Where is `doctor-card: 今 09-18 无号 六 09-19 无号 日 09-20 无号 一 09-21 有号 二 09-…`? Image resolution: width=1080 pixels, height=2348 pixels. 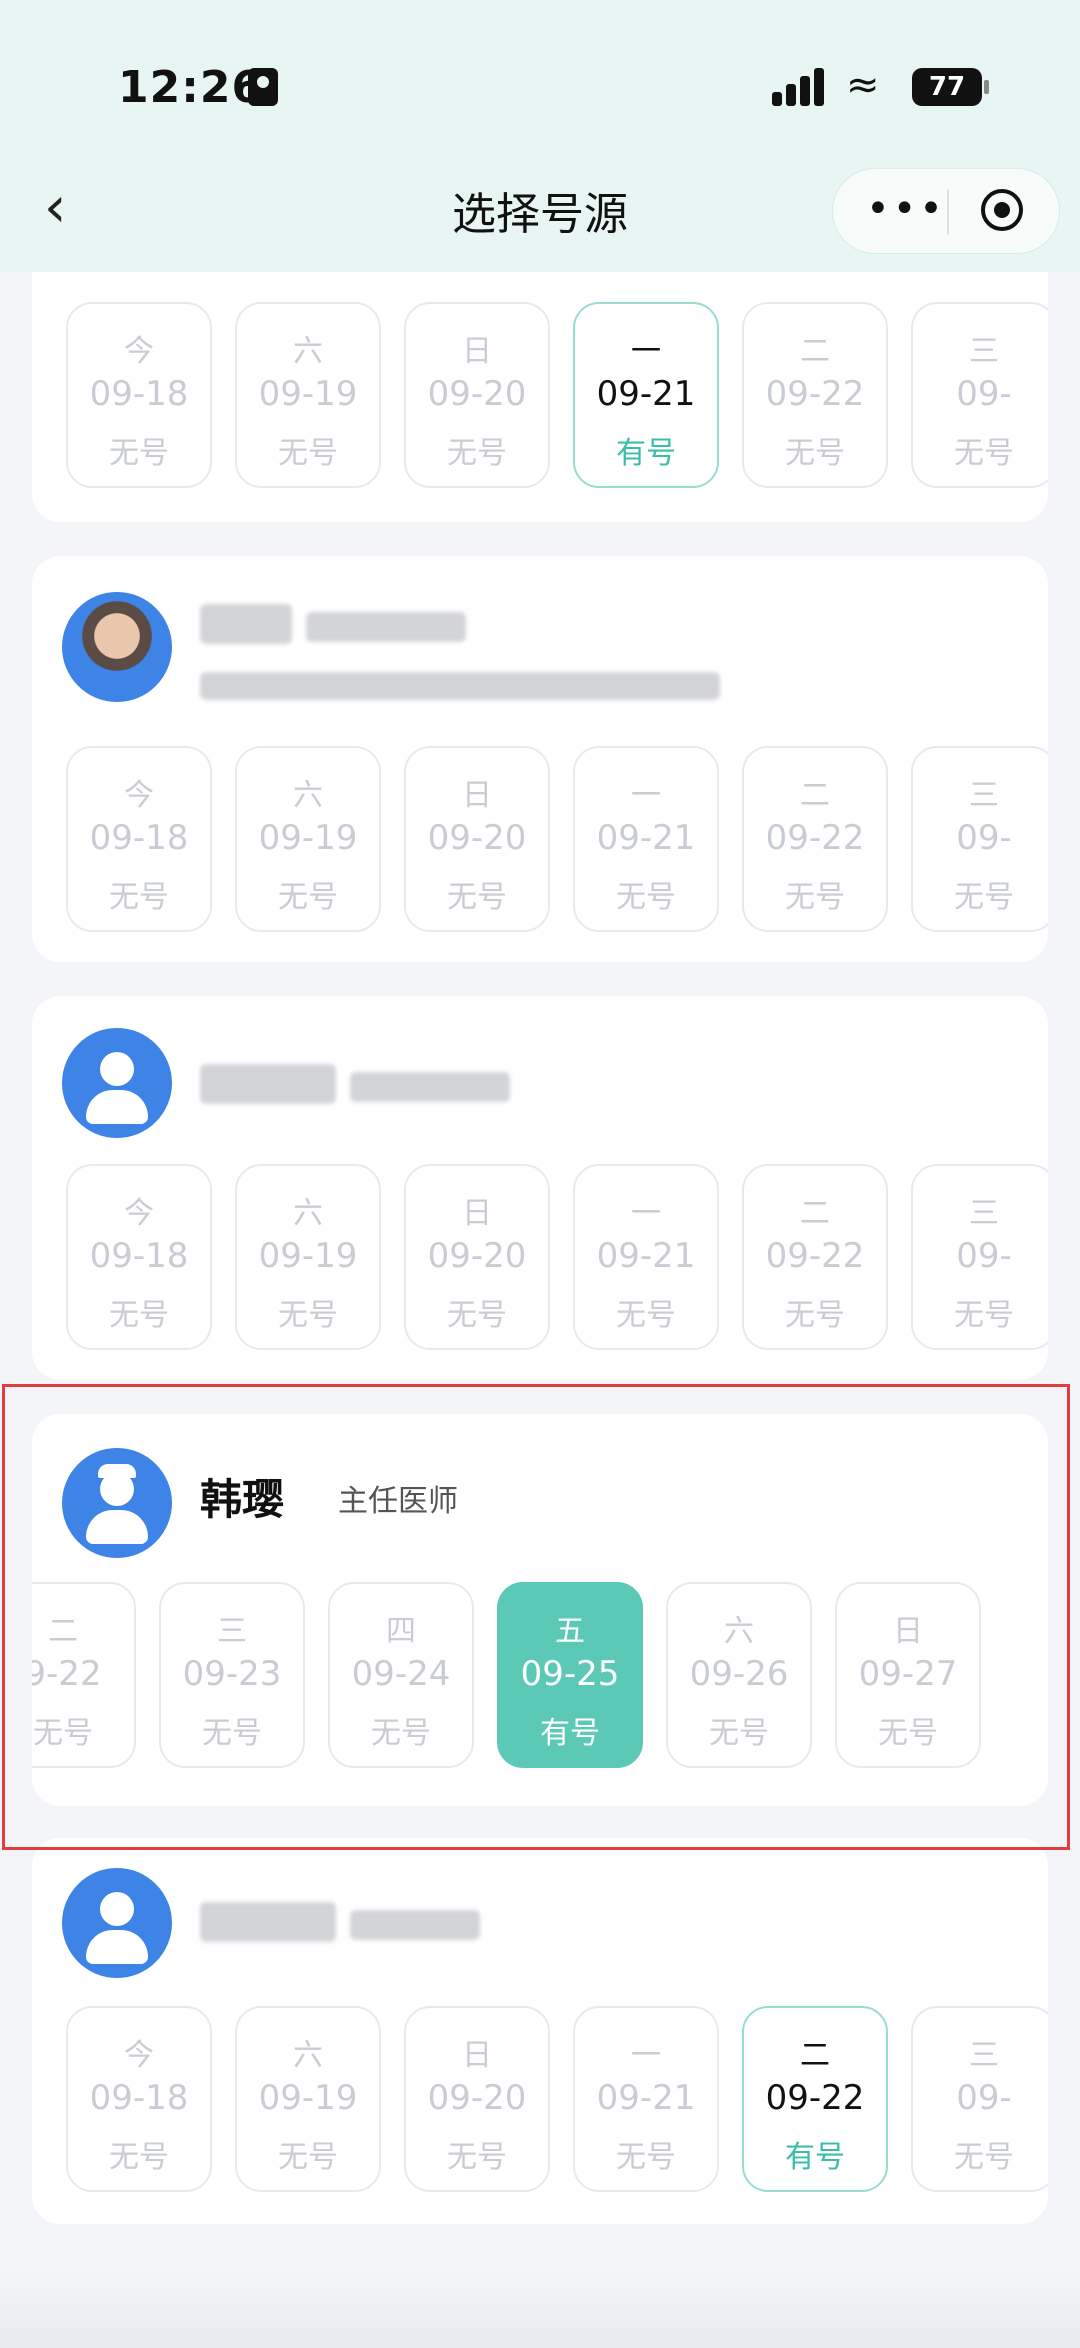
doctor-card: 今 09-18 无号 六 09-19 无号 日 09-20 无号 一 09-21 有号 二 09-… is located at coordinates (540, 397).